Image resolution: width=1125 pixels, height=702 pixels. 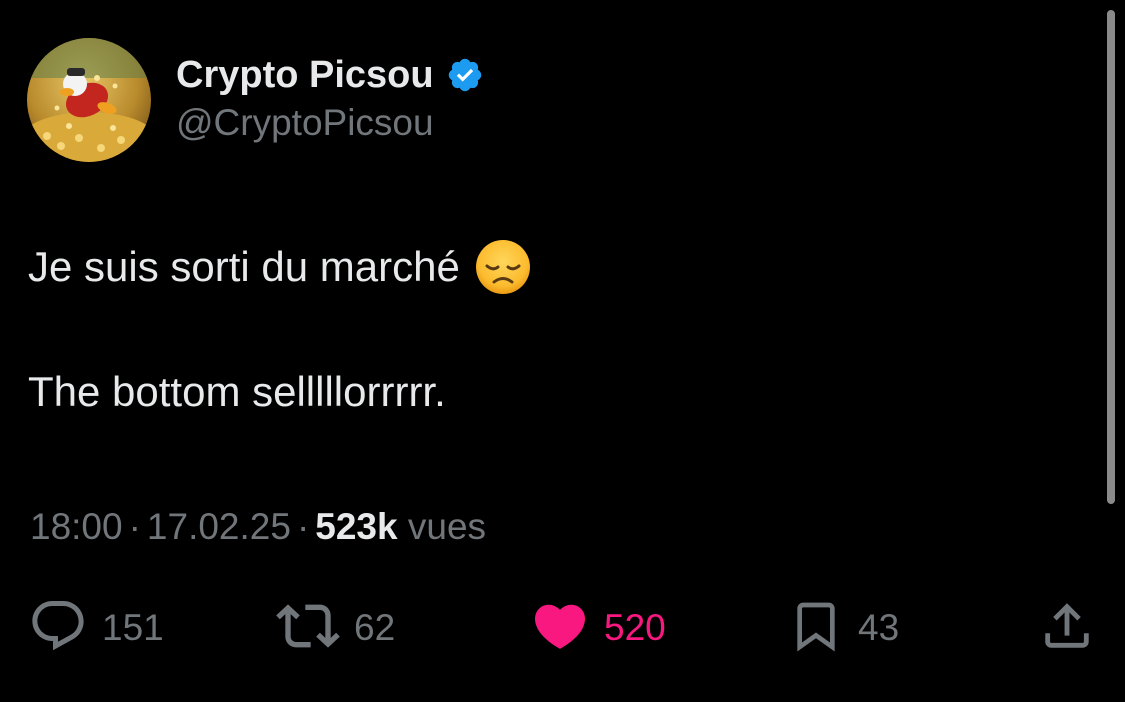 I want to click on avatar, so click(x=89, y=100).